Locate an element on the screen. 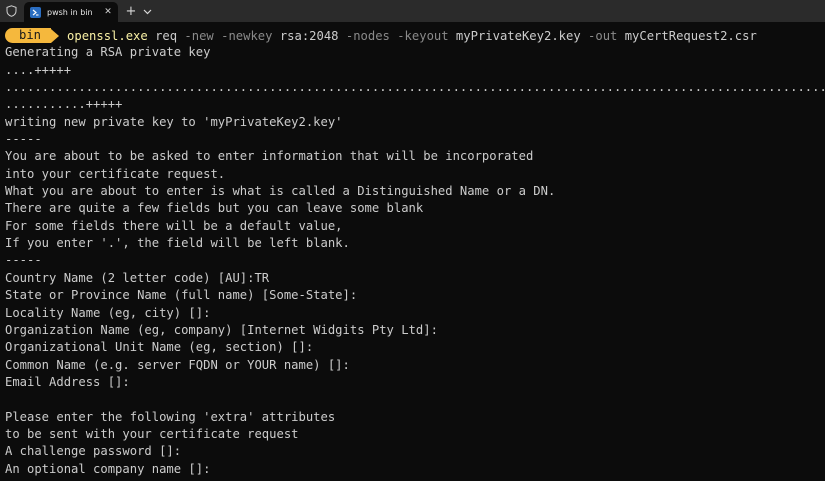 This screenshot has width=825, height=481. location-badge: bin is located at coordinates (32, 36).